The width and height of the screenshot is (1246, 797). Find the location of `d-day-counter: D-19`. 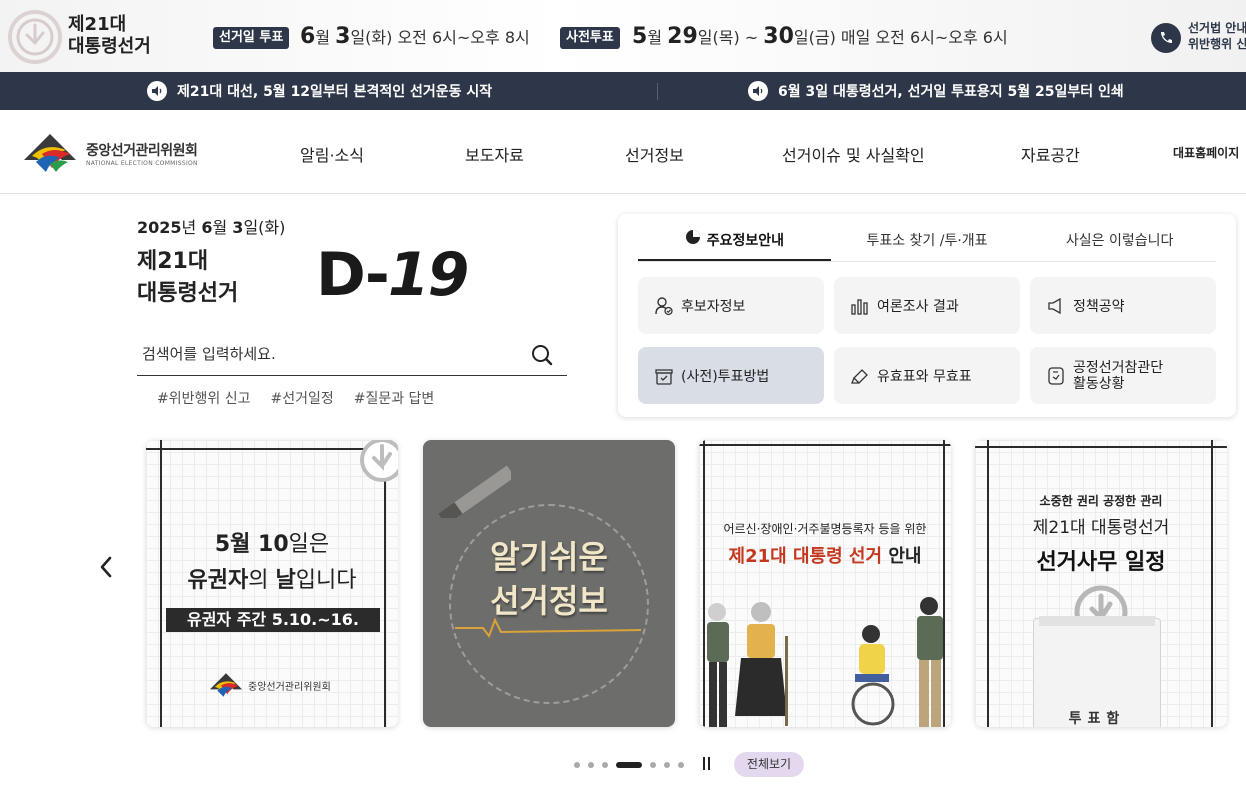

d-day-counter: D-19 is located at coordinates (392, 275).